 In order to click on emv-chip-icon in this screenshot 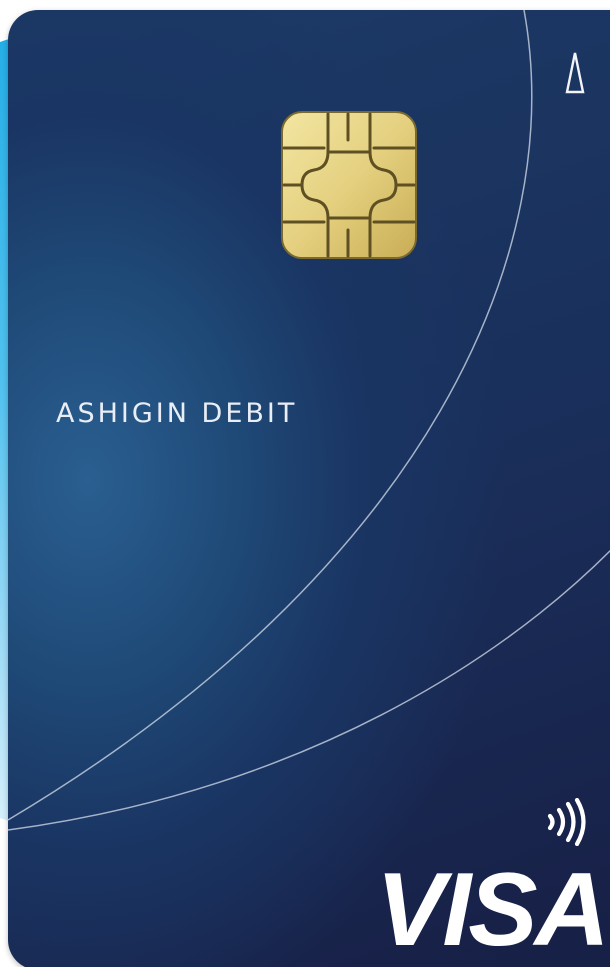, I will do `click(349, 185)`.